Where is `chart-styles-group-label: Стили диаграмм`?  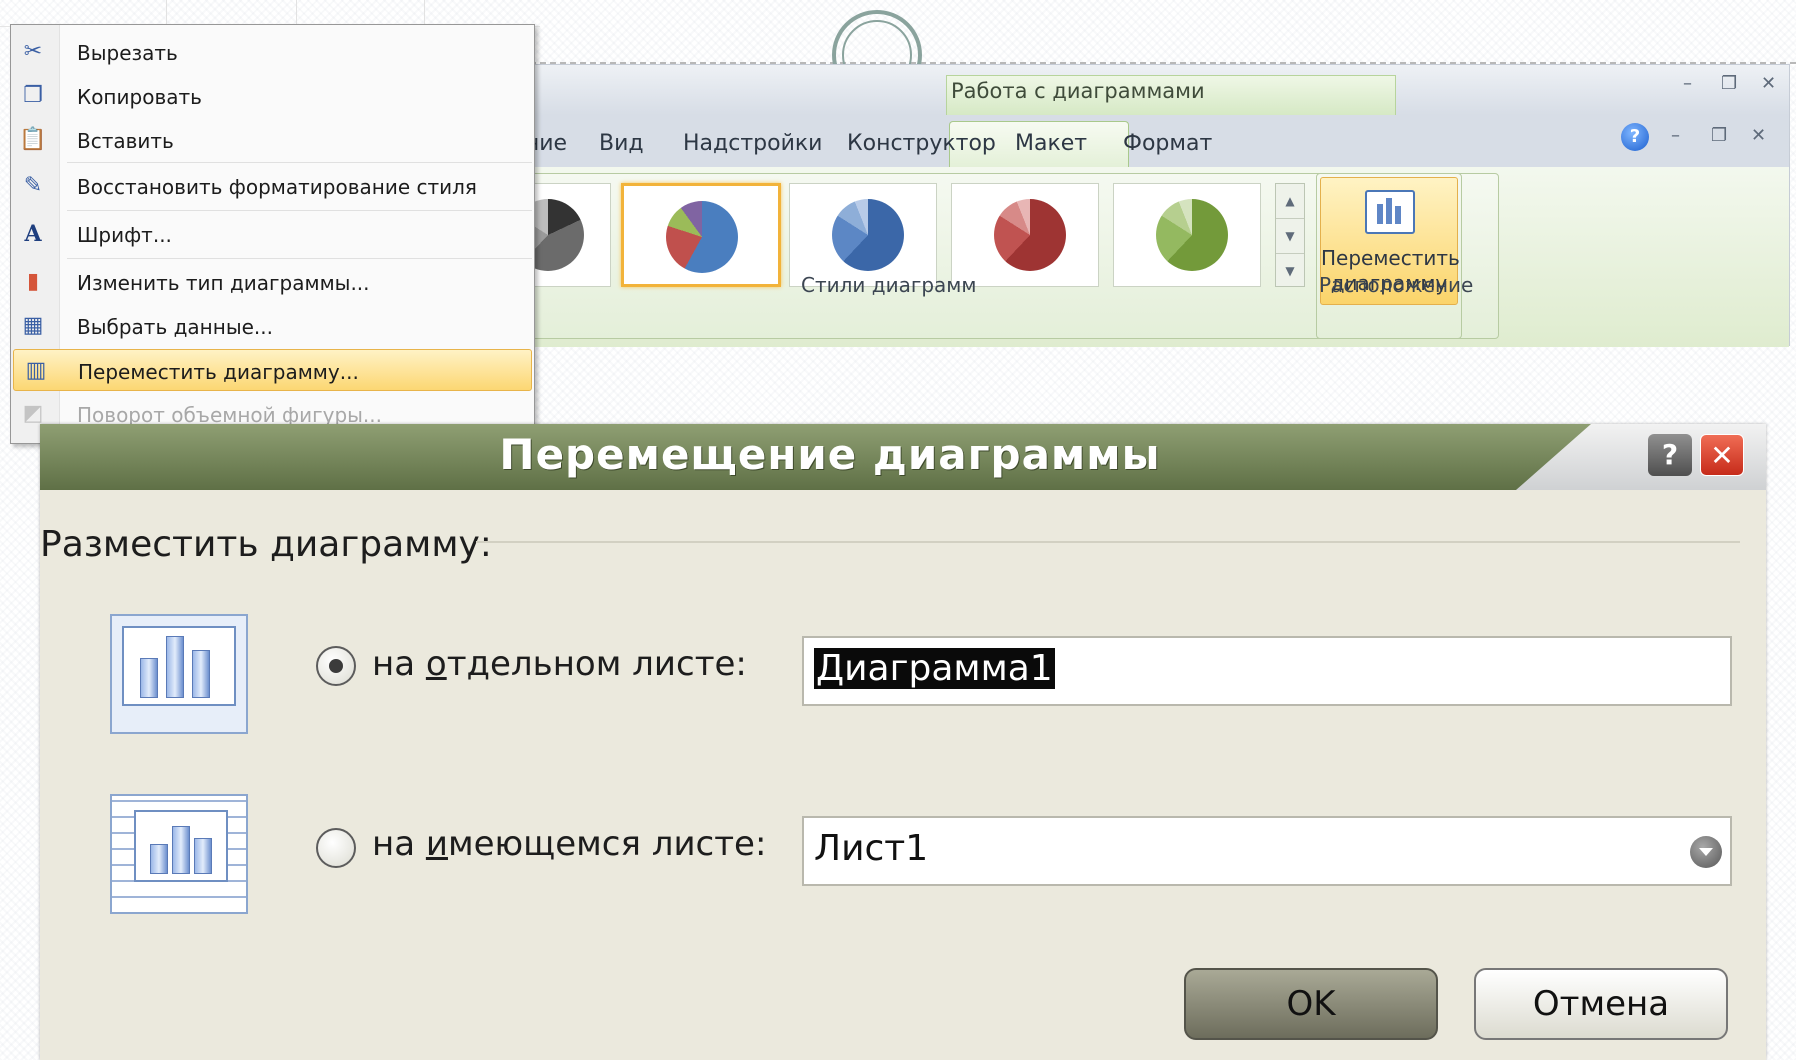
chart-styles-group-label: Стили диаграмм is located at coordinates (889, 285).